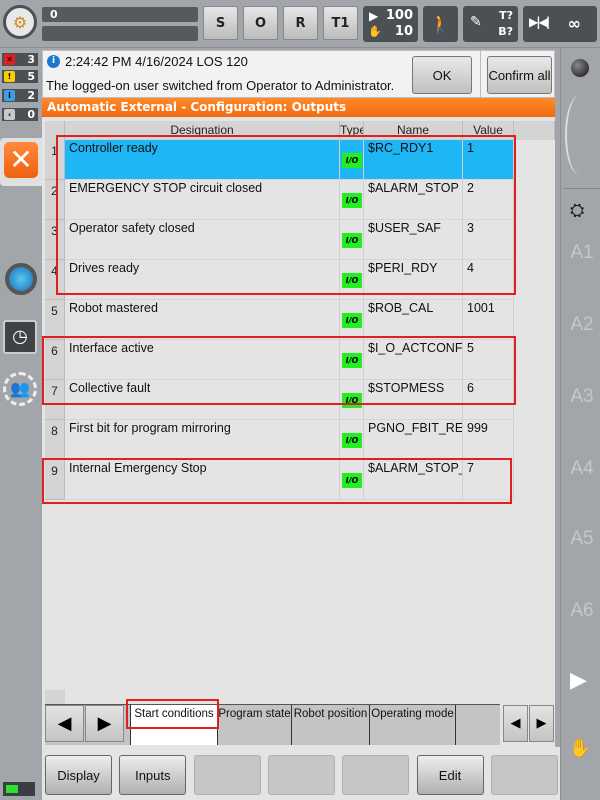  I want to click on program-progress-bar: 0, so click(120, 14).